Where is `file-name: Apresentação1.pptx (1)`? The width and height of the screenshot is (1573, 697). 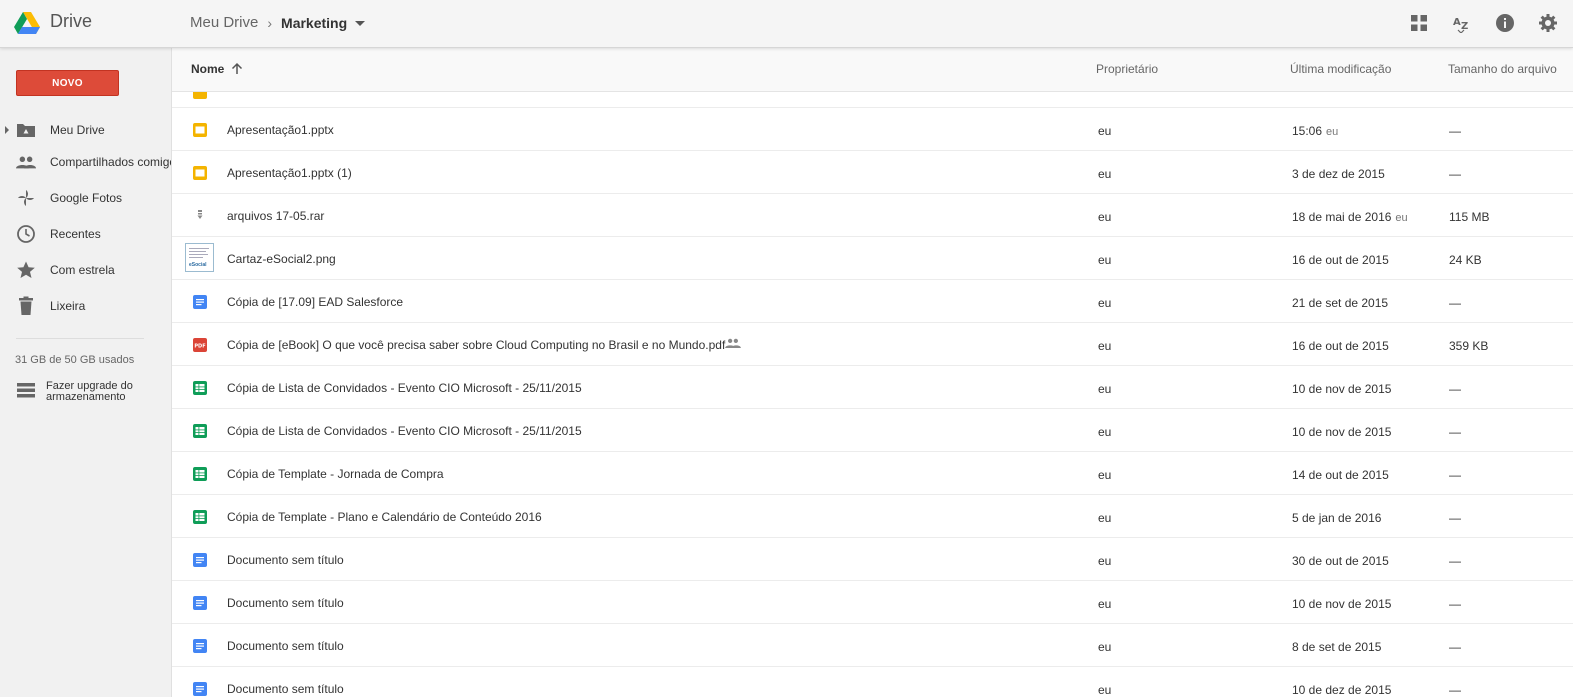 file-name: Apresentação1.pptx (1) is located at coordinates (289, 173).